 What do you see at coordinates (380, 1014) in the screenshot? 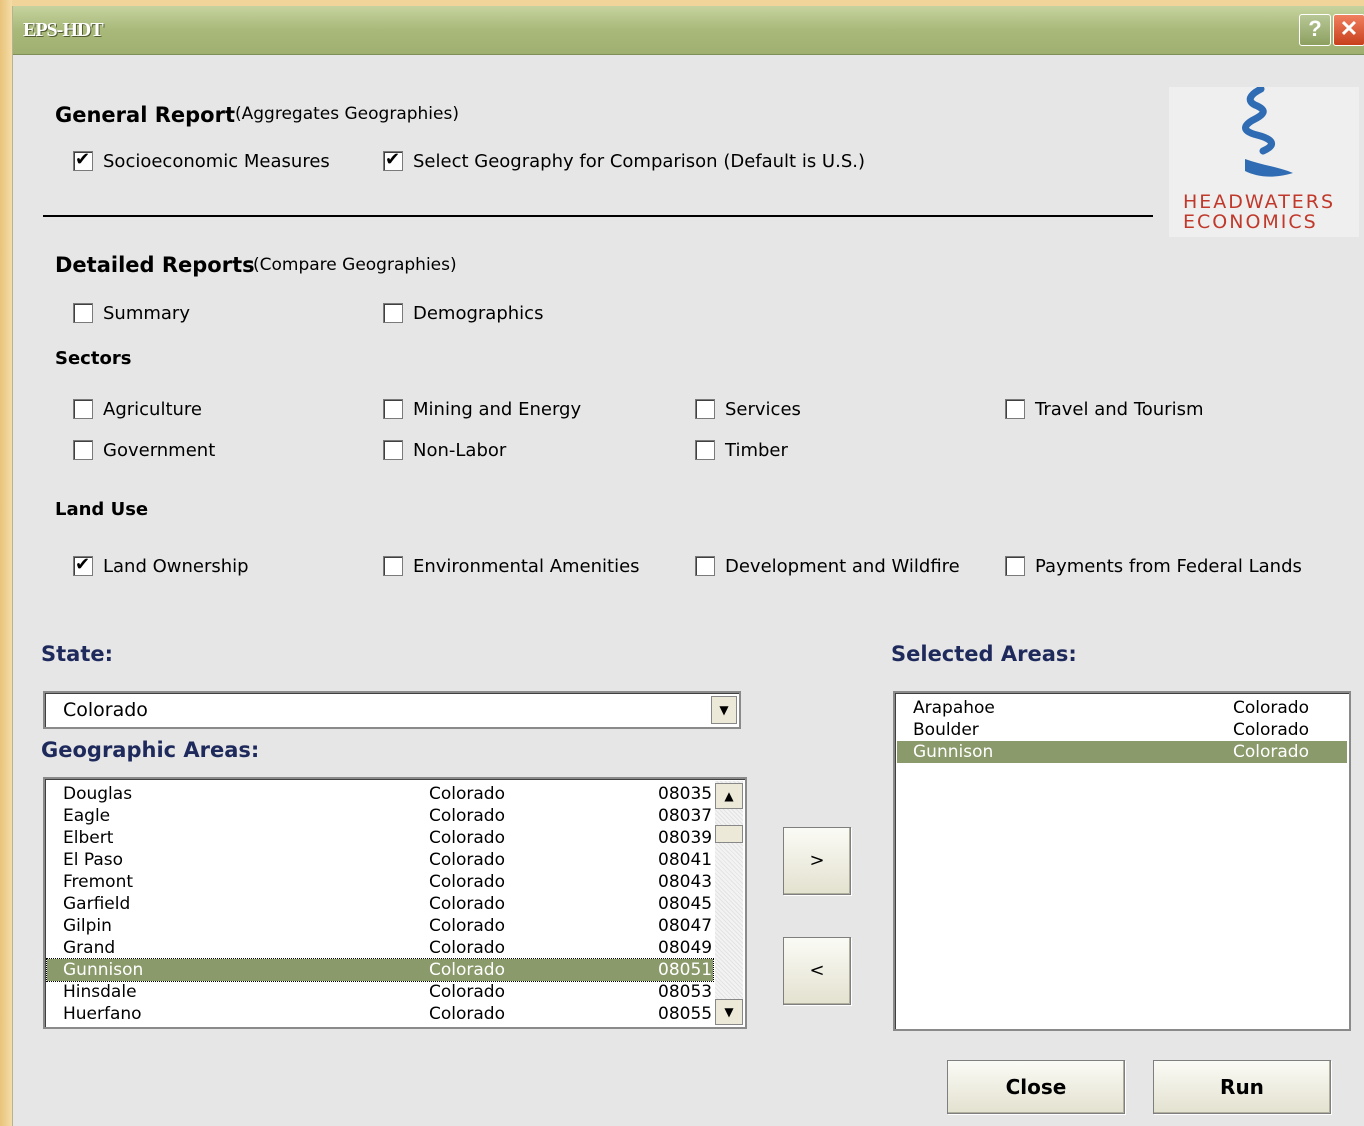
I see `list-item: Huerfano Colorado 08055` at bounding box center [380, 1014].